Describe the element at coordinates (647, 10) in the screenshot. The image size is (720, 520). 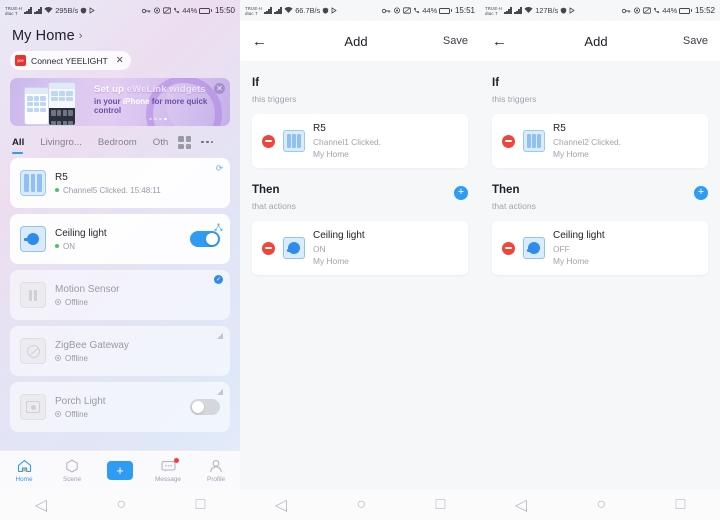
I see `bluetooth-mute-icon` at that location.